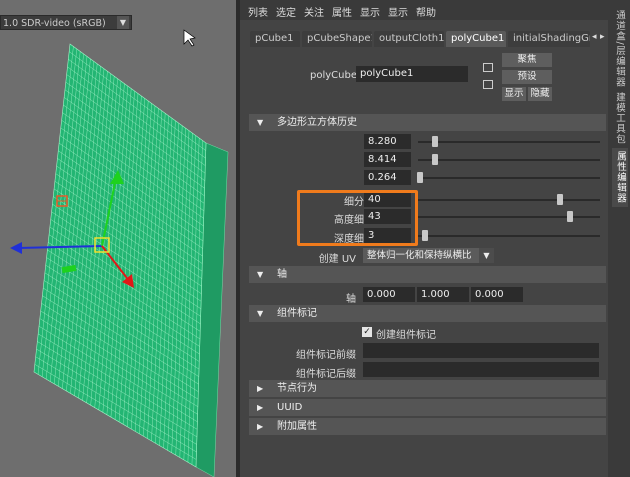 This screenshot has height=477, width=630. I want to click on menu-list: 列表, so click(258, 11).